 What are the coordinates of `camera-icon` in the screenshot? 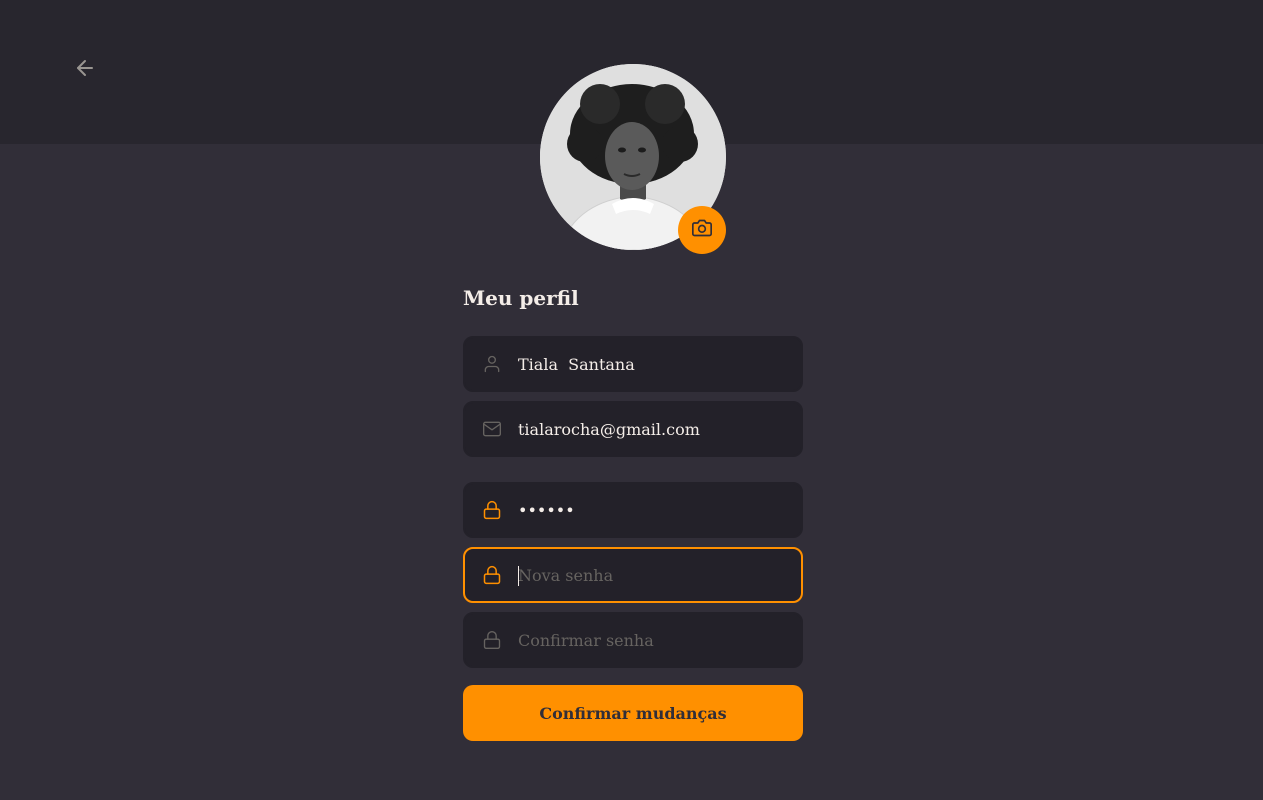 It's located at (702, 230).